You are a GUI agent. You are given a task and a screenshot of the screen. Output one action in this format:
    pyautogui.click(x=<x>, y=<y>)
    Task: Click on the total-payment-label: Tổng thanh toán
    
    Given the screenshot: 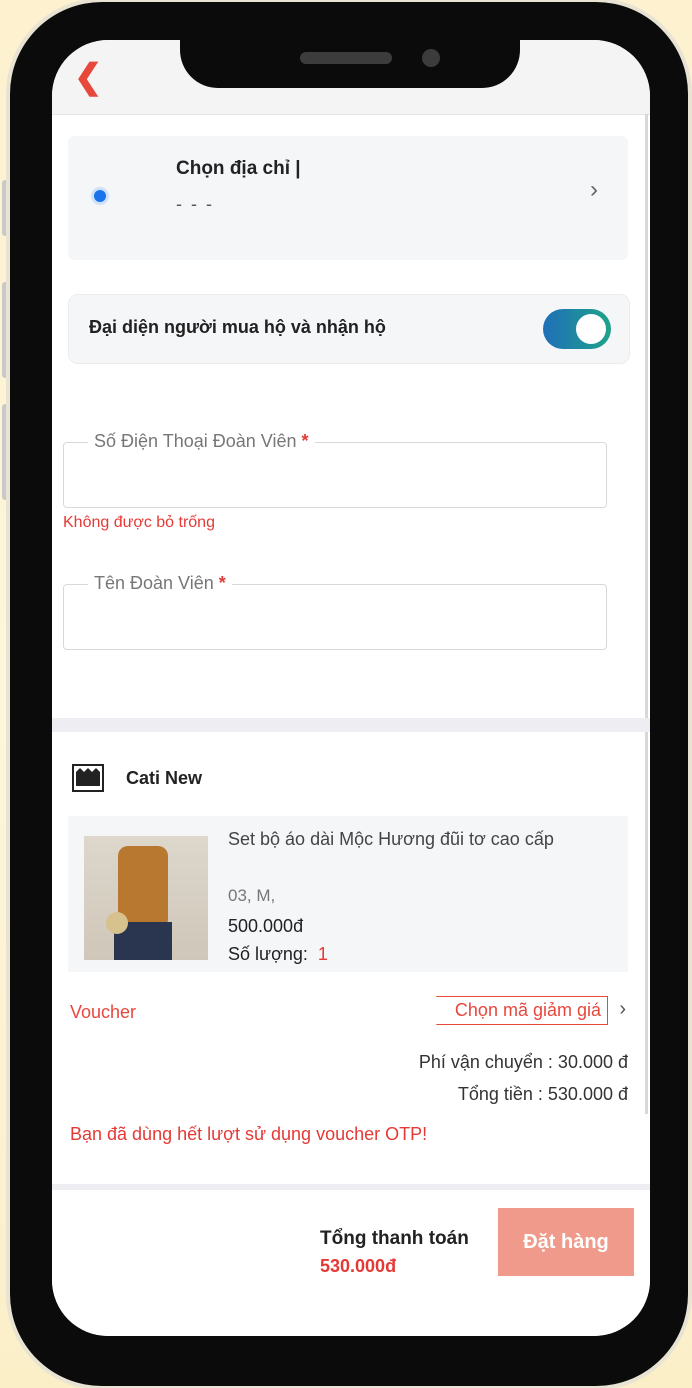 What is the action you would take?
    pyautogui.click(x=394, y=1238)
    